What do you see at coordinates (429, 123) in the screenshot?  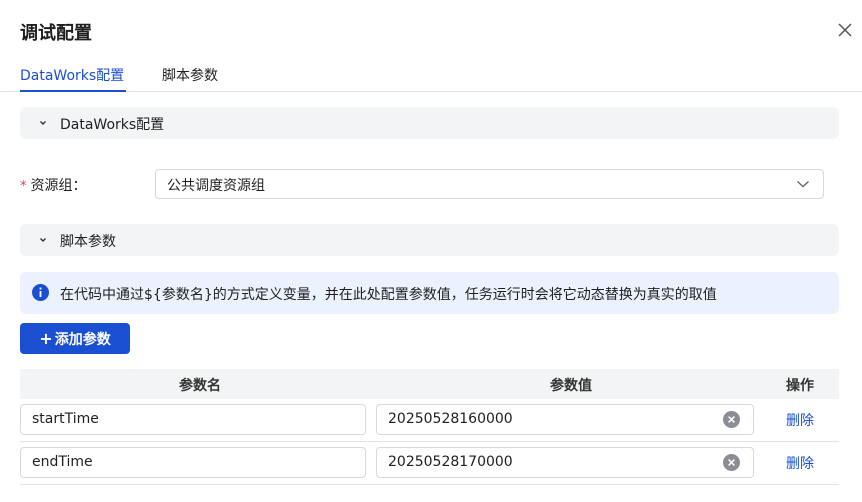 I see `section-dataworks-config: DataWorks配置` at bounding box center [429, 123].